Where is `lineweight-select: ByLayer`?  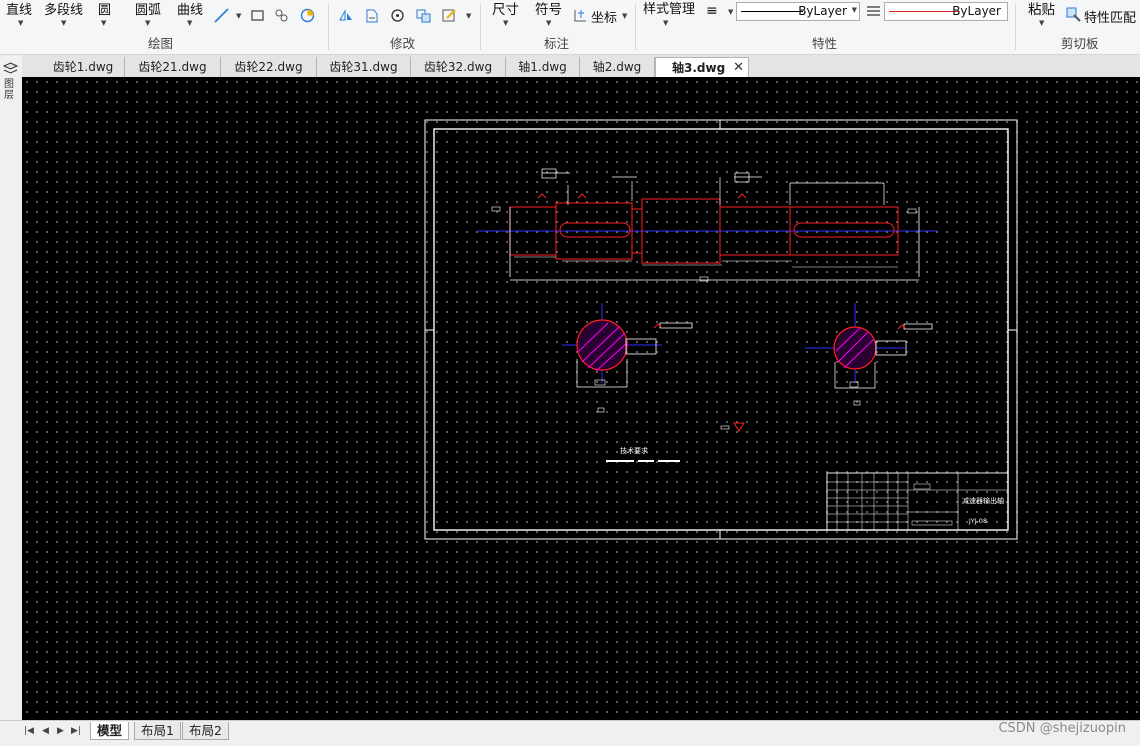 lineweight-select: ByLayer is located at coordinates (946, 11).